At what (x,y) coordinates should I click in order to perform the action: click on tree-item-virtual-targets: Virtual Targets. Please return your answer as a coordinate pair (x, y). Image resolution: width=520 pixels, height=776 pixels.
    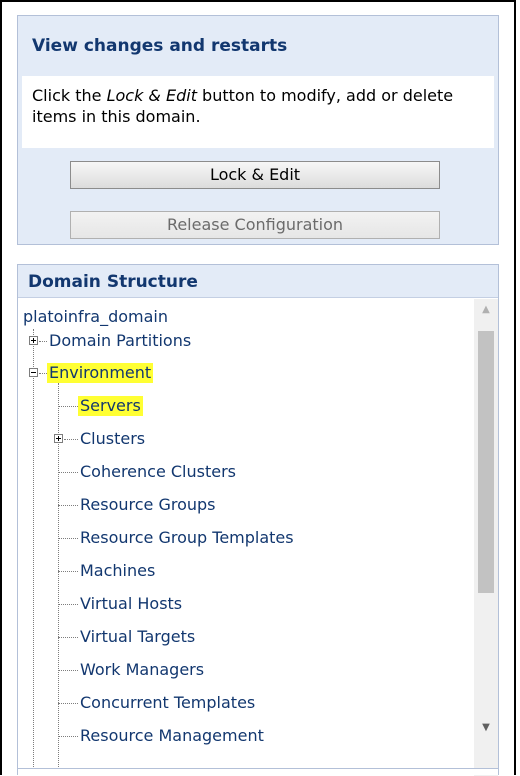
    Looking at the image, I should click on (137, 637).